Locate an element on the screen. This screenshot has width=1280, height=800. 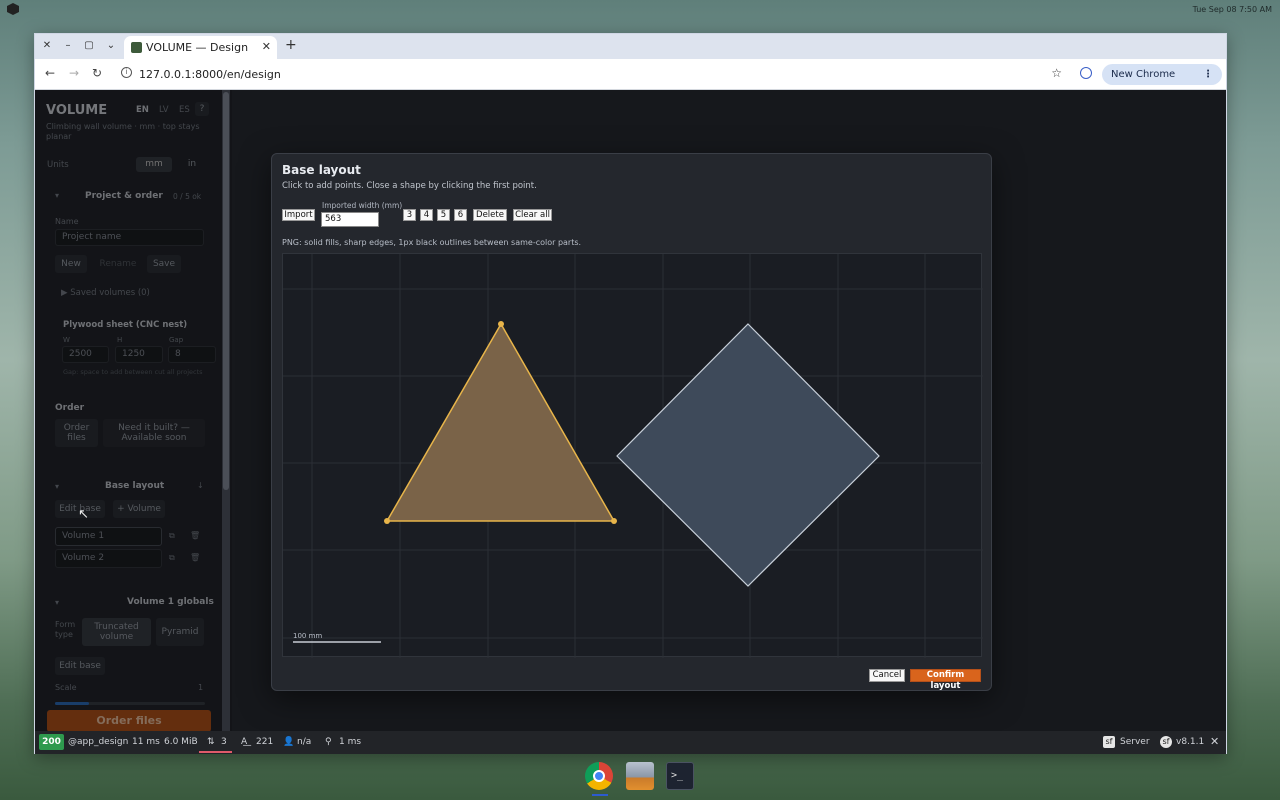
symfony-version: v8.1.1 is located at coordinates (1190, 742).